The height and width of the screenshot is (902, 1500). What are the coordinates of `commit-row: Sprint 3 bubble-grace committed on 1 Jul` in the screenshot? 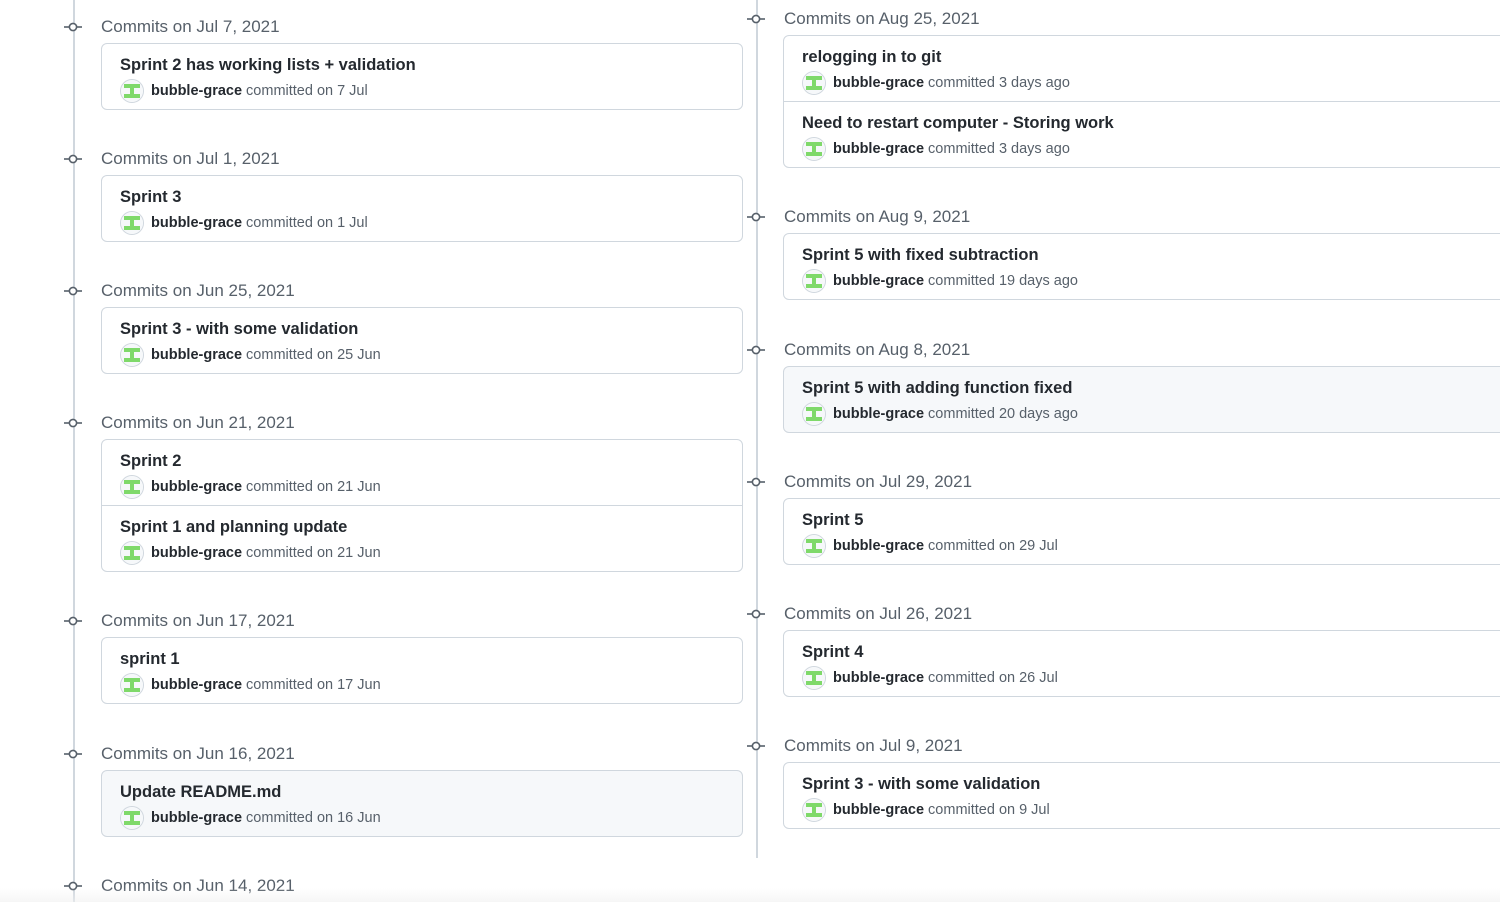 It's located at (422, 208).